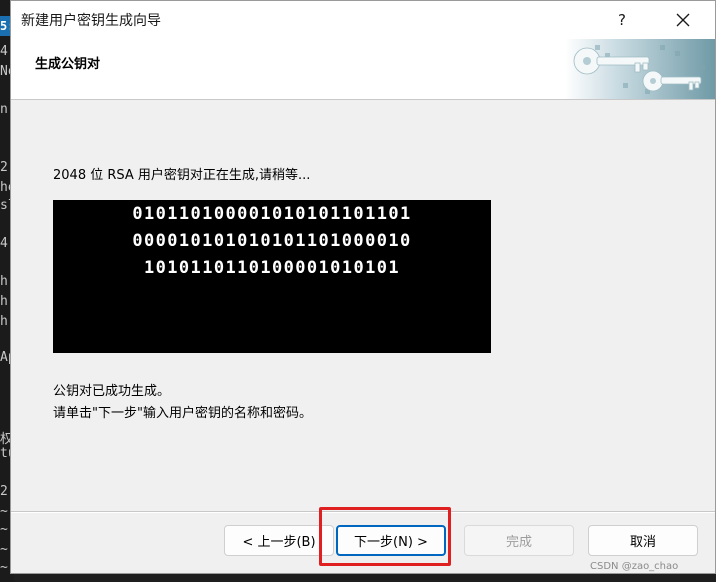 This screenshot has width=716, height=582. I want to click on binary-row: 1010110110100001010101, so click(272, 268).